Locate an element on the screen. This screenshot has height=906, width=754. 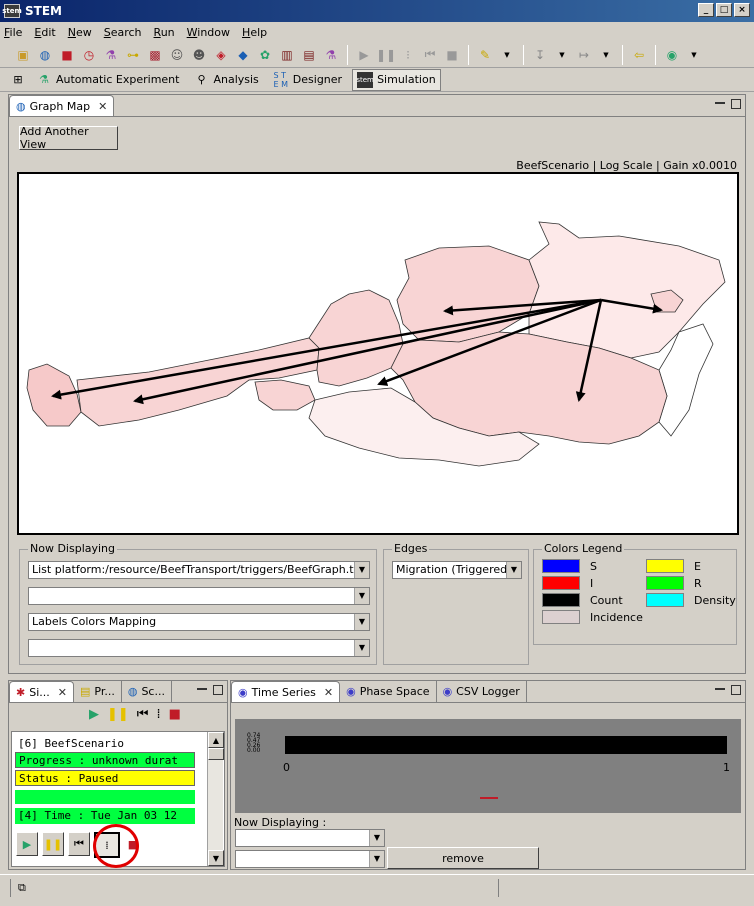
tab-simulations: ✱ Si... ✕ is located at coordinates (41, 691).